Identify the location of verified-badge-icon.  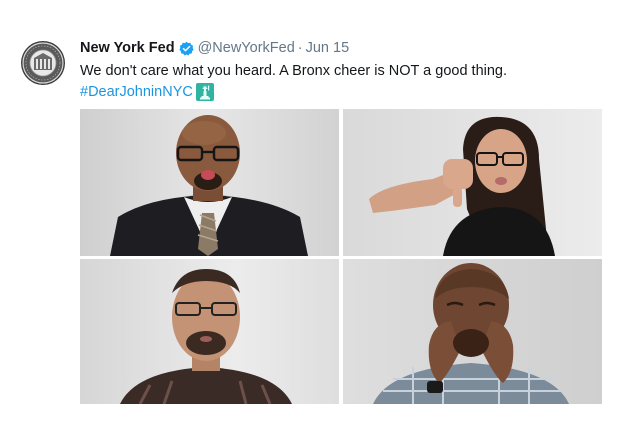
(186, 48).